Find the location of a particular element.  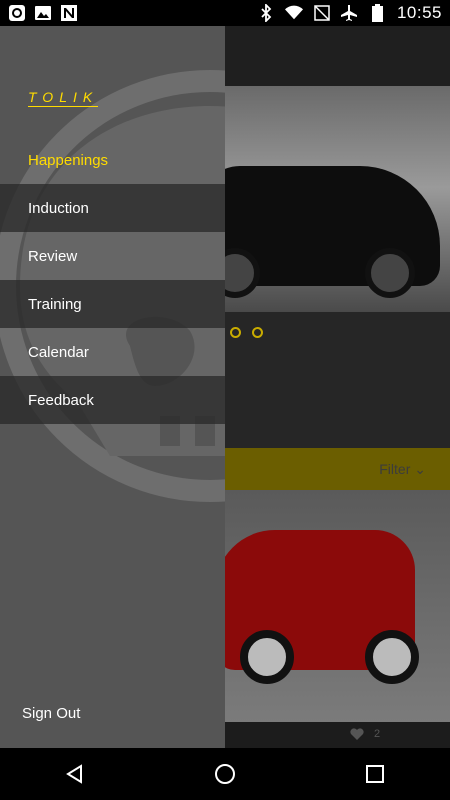

menu-item-training: Training is located at coordinates (112, 304).